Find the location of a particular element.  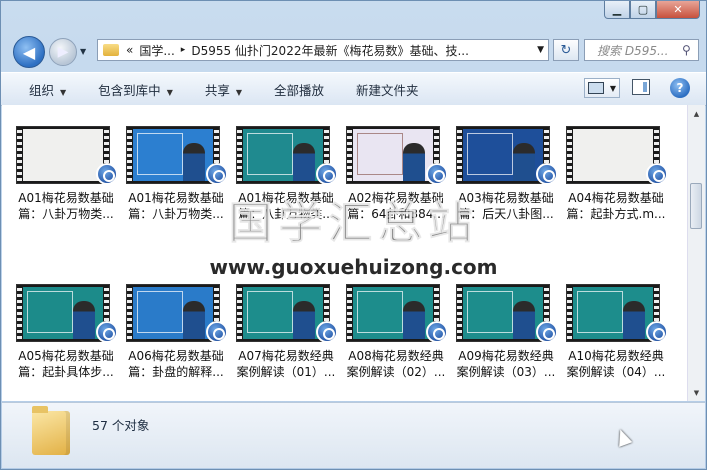

share-menu: 共享 ▼ is located at coordinates (223, 89).